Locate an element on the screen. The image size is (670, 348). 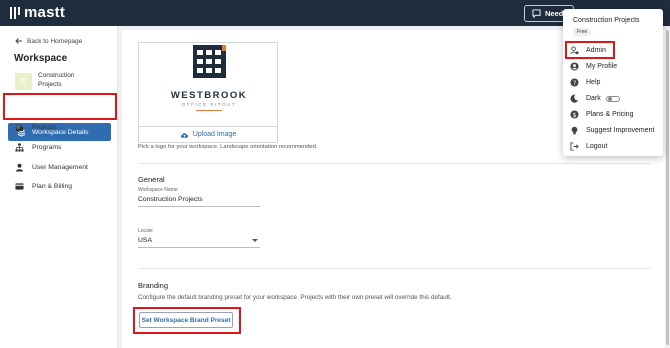
lightbulb-icon is located at coordinates (574, 130).